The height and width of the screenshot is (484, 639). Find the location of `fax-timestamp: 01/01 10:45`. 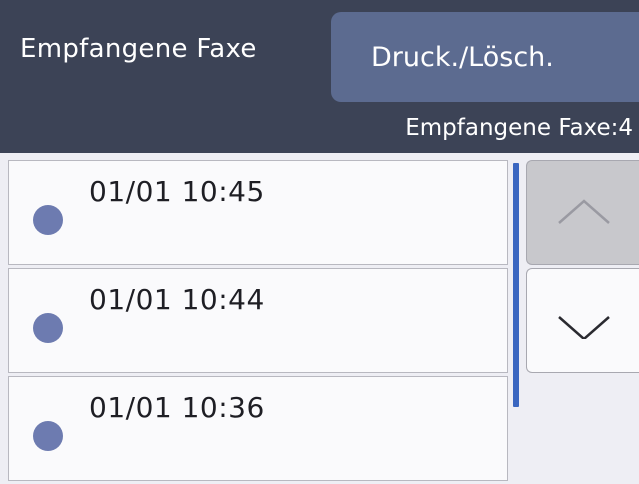

fax-timestamp: 01/01 10:45 is located at coordinates (177, 191).